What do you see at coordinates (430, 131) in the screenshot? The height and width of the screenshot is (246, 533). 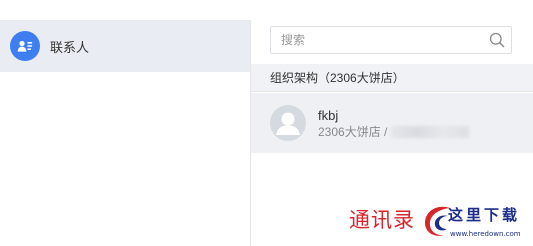 I see `redacted-block` at bounding box center [430, 131].